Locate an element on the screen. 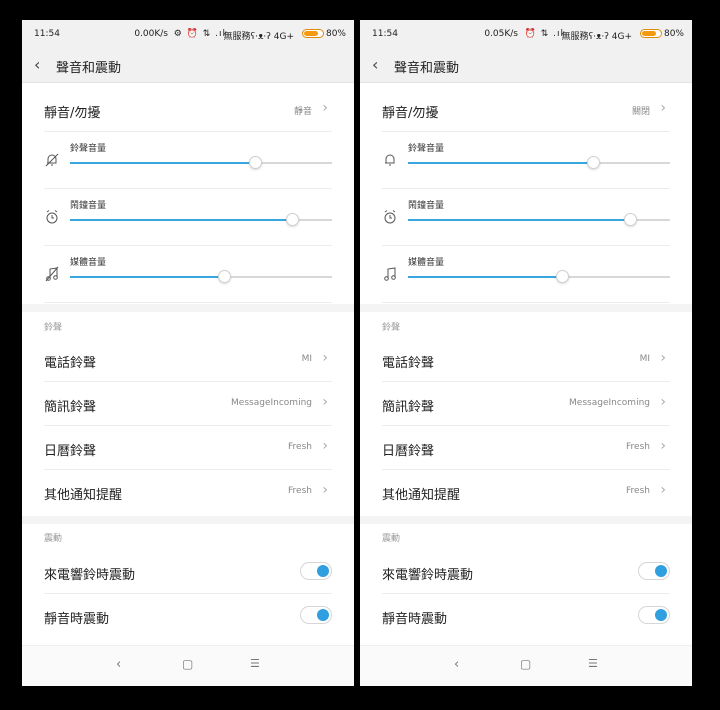  ringtone-section-header: 鈴聲 is located at coordinates (391, 328).